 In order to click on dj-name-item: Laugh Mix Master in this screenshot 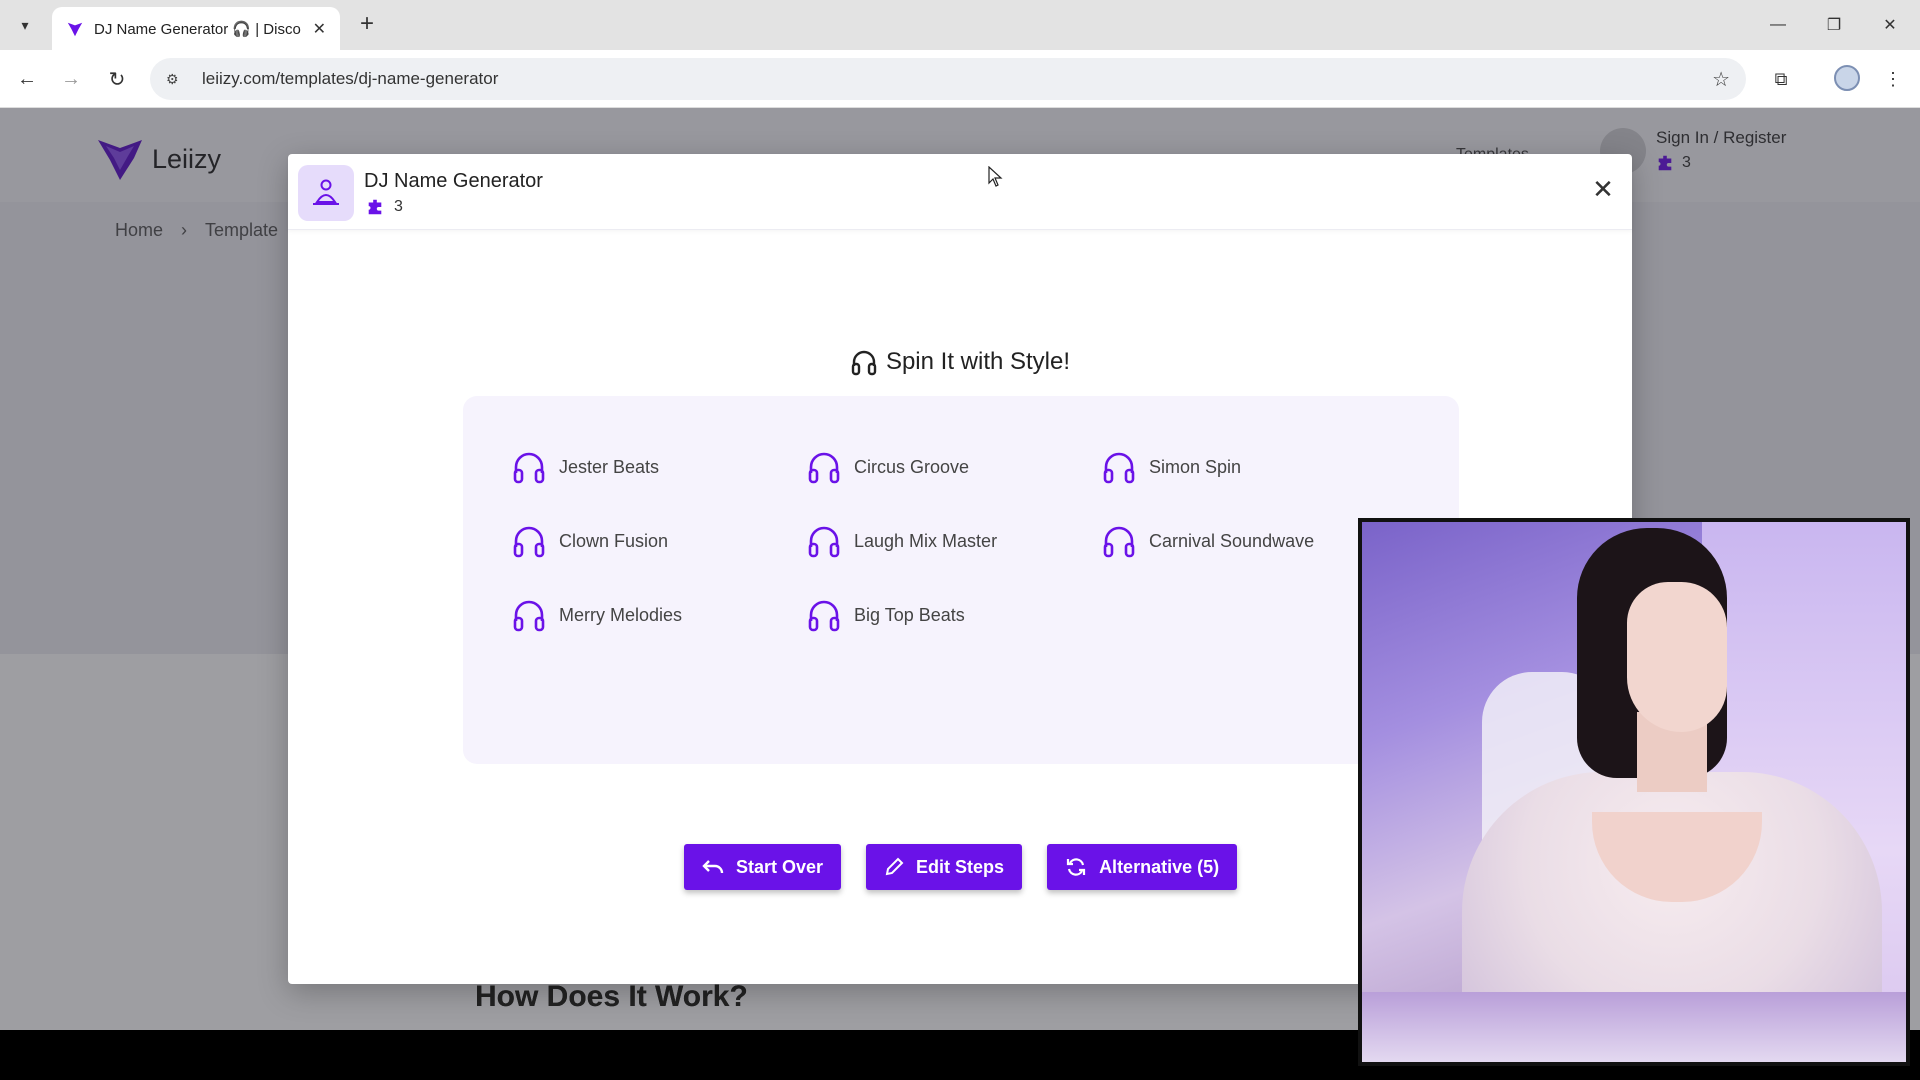, I will do `click(953, 541)`.